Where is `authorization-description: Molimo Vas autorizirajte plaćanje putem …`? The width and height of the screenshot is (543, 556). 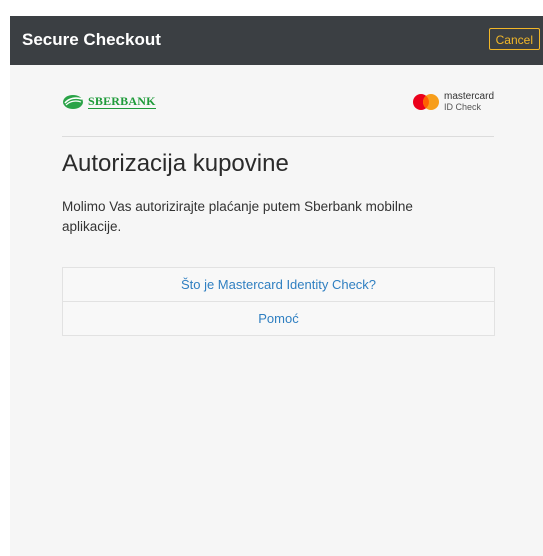
authorization-description: Molimo Vas autorizirajte plaćanje putem … is located at coordinates (237, 216).